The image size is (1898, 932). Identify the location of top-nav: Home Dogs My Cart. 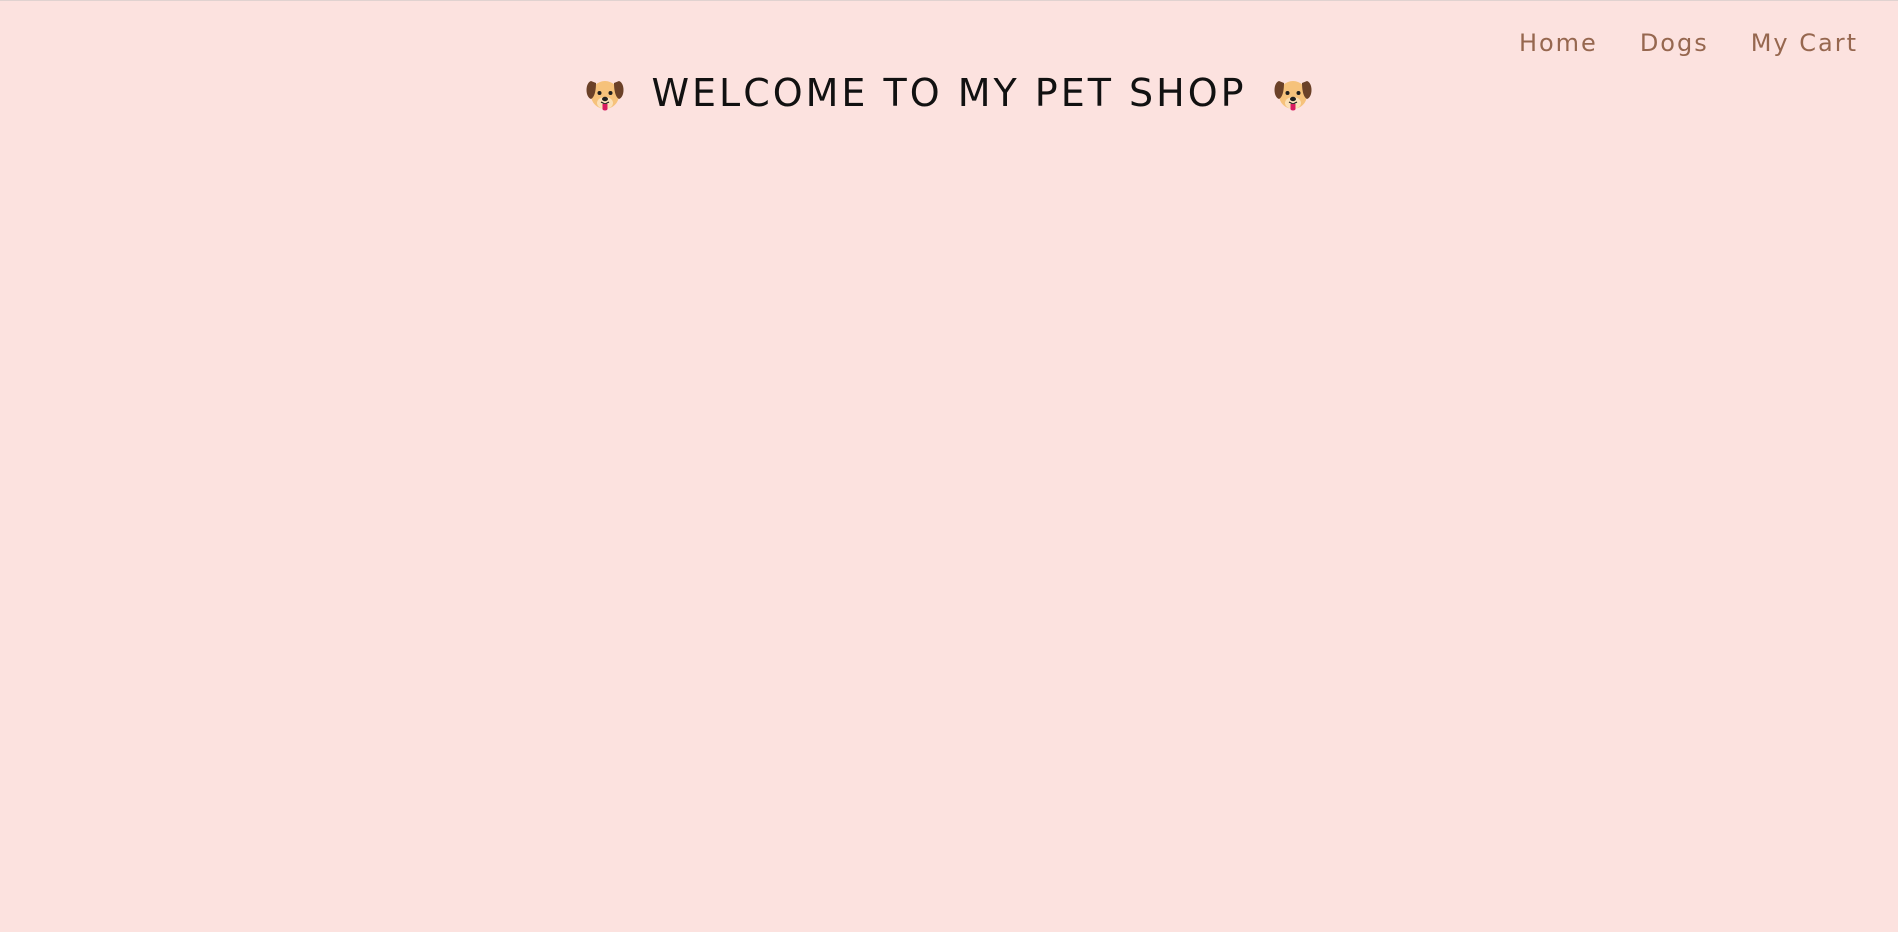
(1688, 43).